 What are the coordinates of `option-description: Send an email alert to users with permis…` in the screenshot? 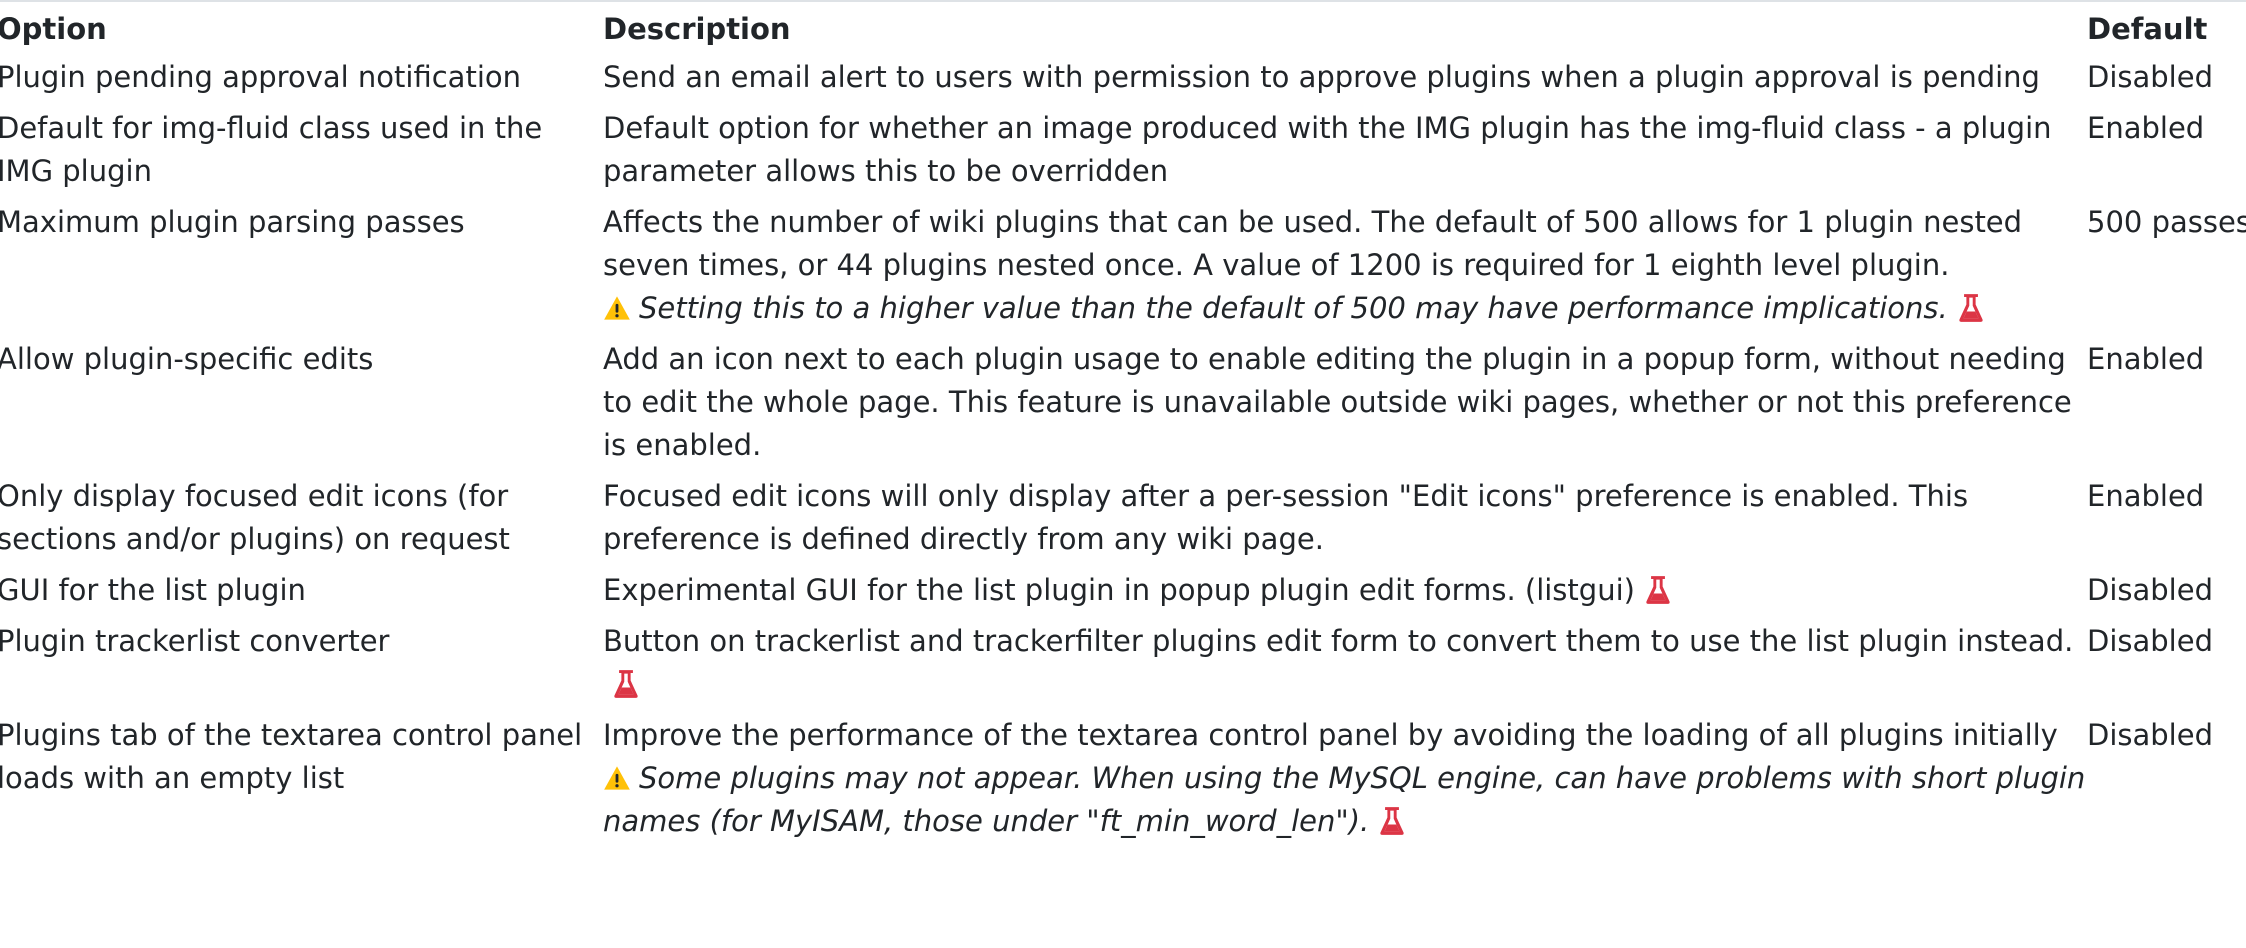 It's located at (1345, 81).